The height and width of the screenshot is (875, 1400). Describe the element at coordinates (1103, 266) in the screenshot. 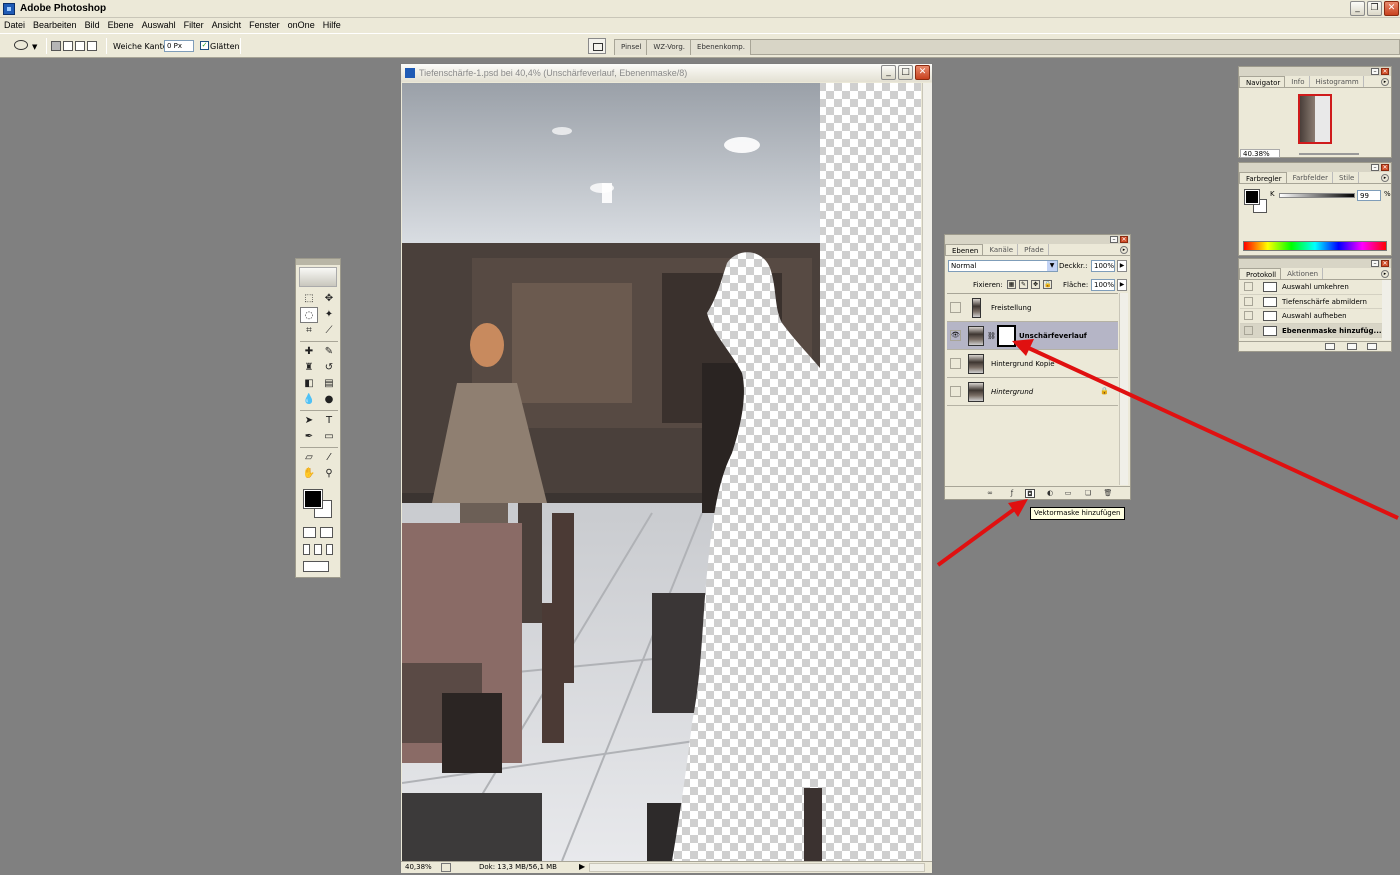

I see `opacity-input: 100%` at that location.